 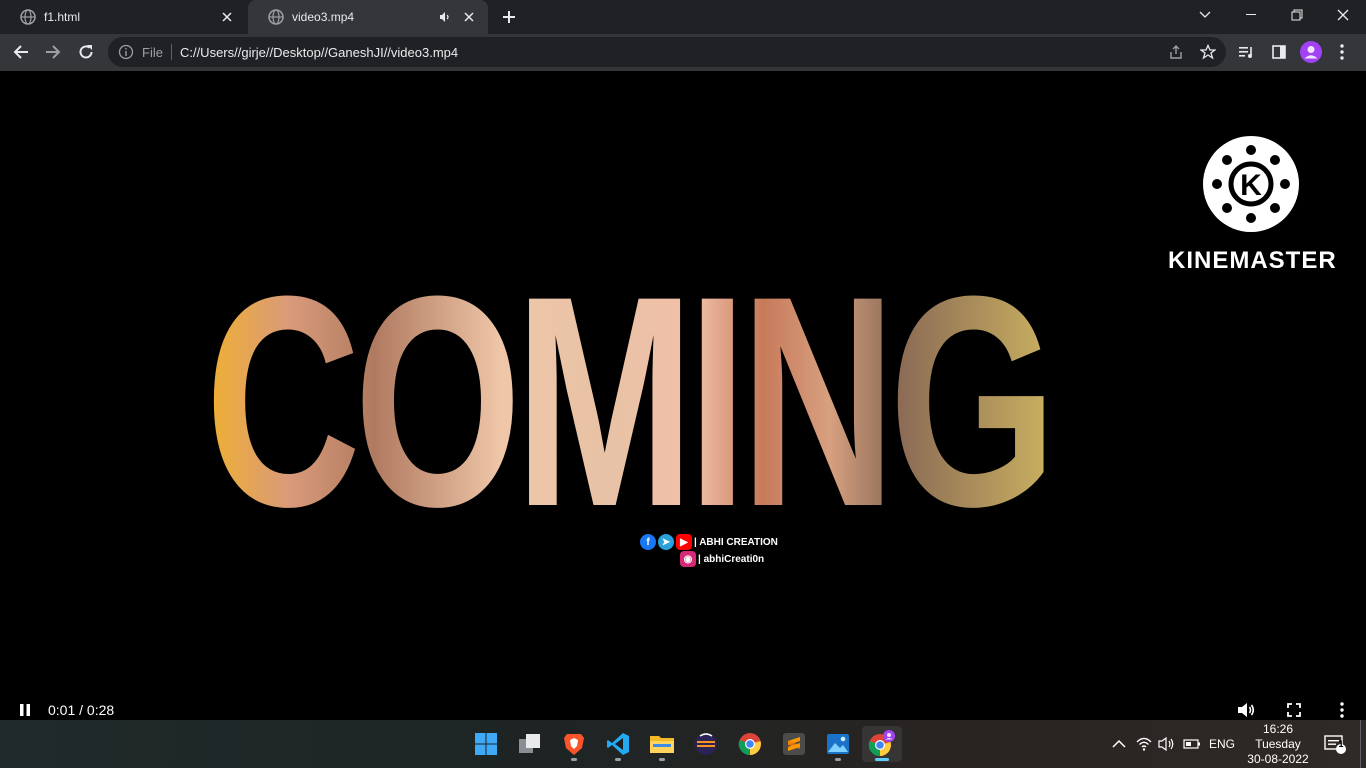 I want to click on share-icon, so click(x=1176, y=52).